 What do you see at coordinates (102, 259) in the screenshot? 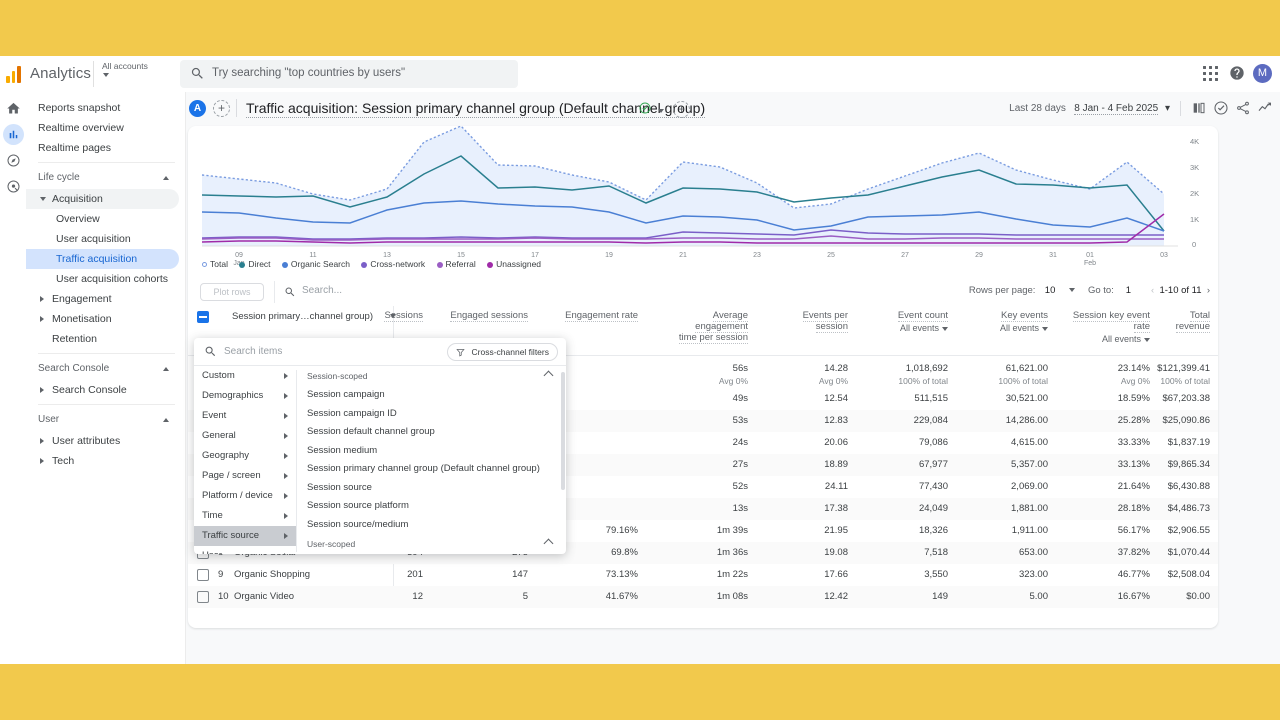
I see `sidebar-item-traffic-acquisition: Traffic acquisition` at bounding box center [102, 259].